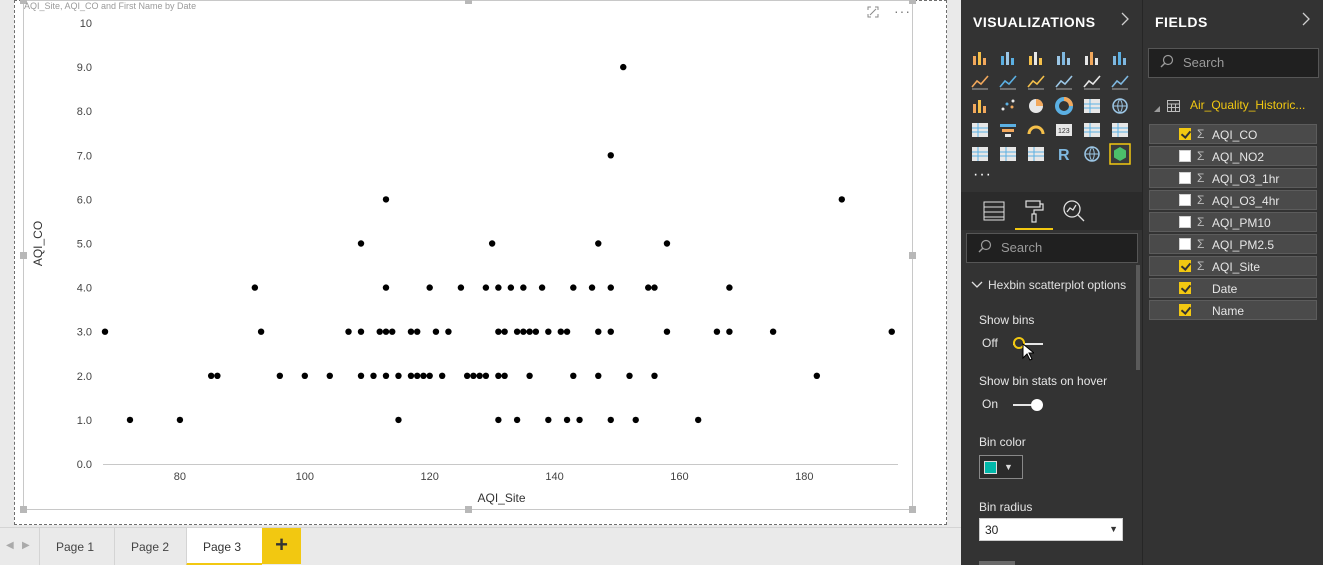 The height and width of the screenshot is (565, 1323). I want to click on format-pane-scrollbar, so click(1138, 317).